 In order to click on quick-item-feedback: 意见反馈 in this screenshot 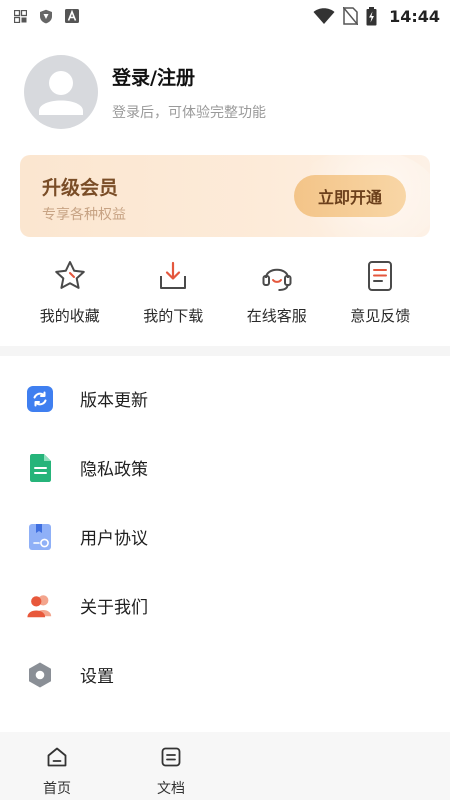, I will do `click(381, 295)`.